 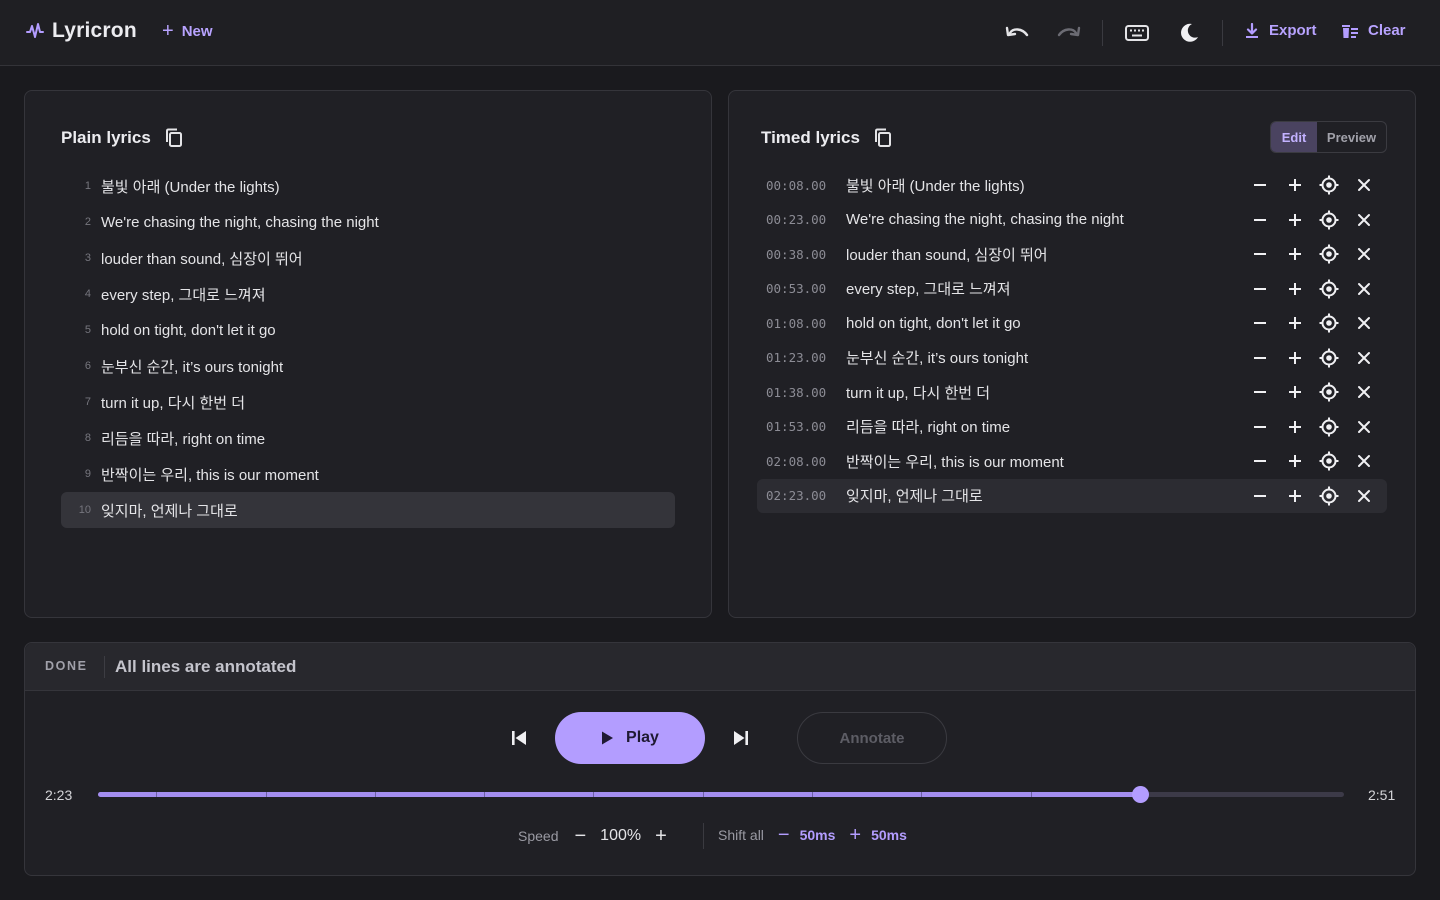 I want to click on new-button: + New, so click(x=187, y=31).